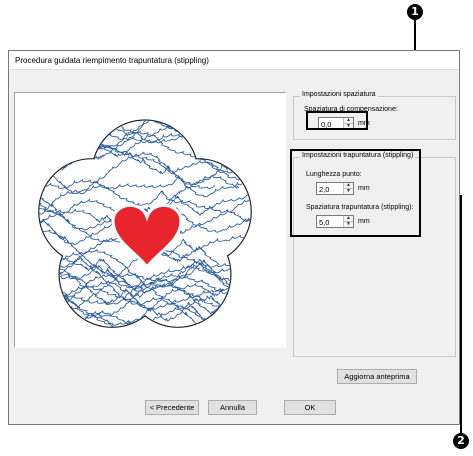 This screenshot has height=456, width=473. I want to click on ok-button: OK, so click(310, 407).